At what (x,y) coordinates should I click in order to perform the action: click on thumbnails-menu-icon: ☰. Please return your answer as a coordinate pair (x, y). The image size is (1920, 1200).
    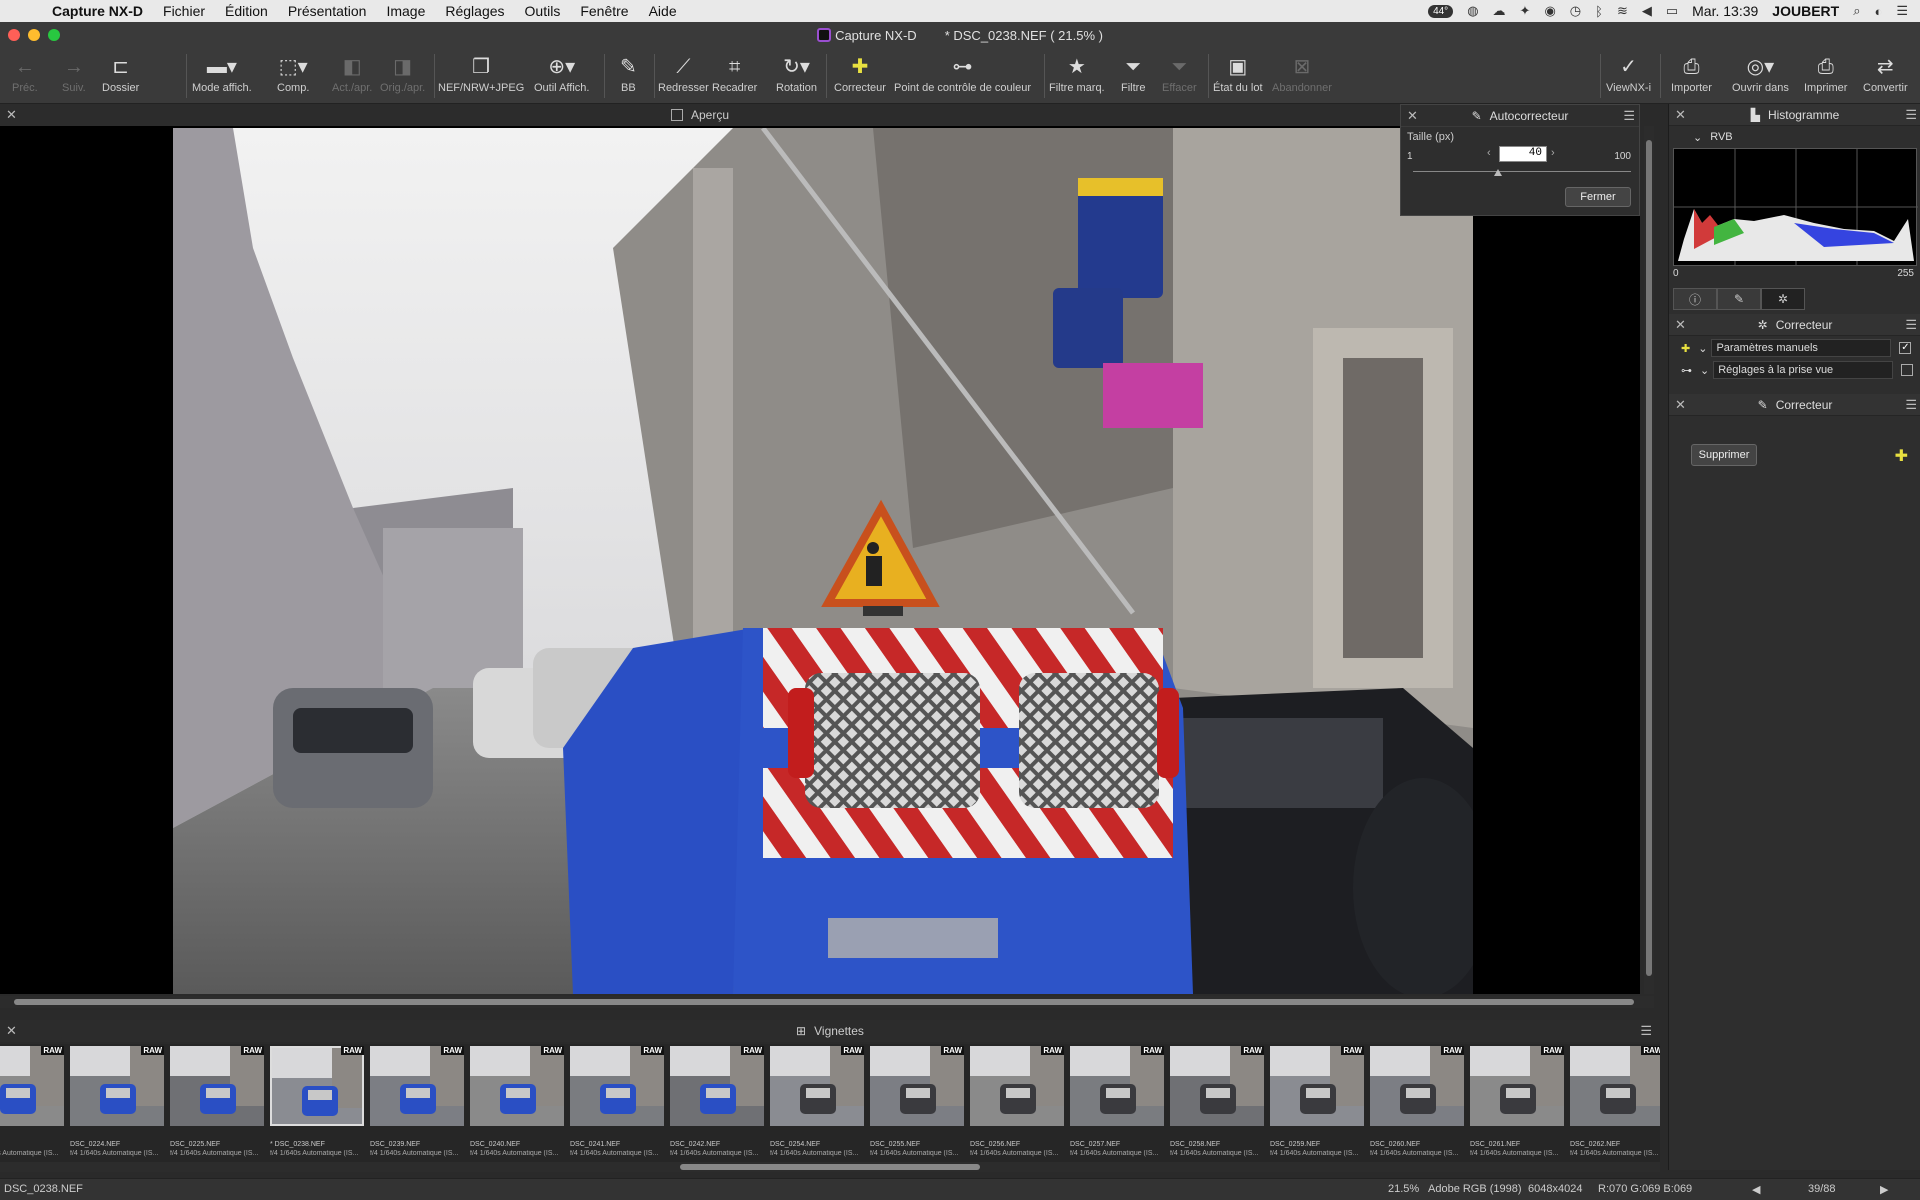
    Looking at the image, I should click on (1646, 1031).